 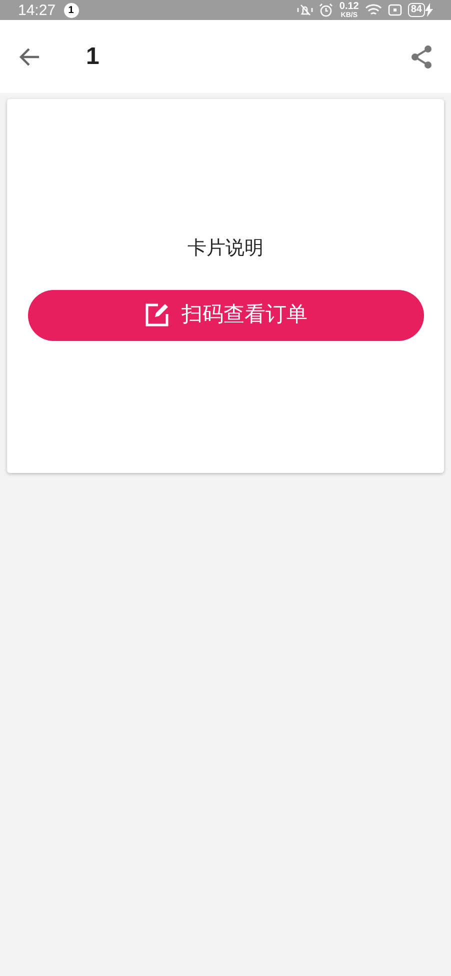 What do you see at coordinates (37, 10) in the screenshot?
I see `status-time: 14:27` at bounding box center [37, 10].